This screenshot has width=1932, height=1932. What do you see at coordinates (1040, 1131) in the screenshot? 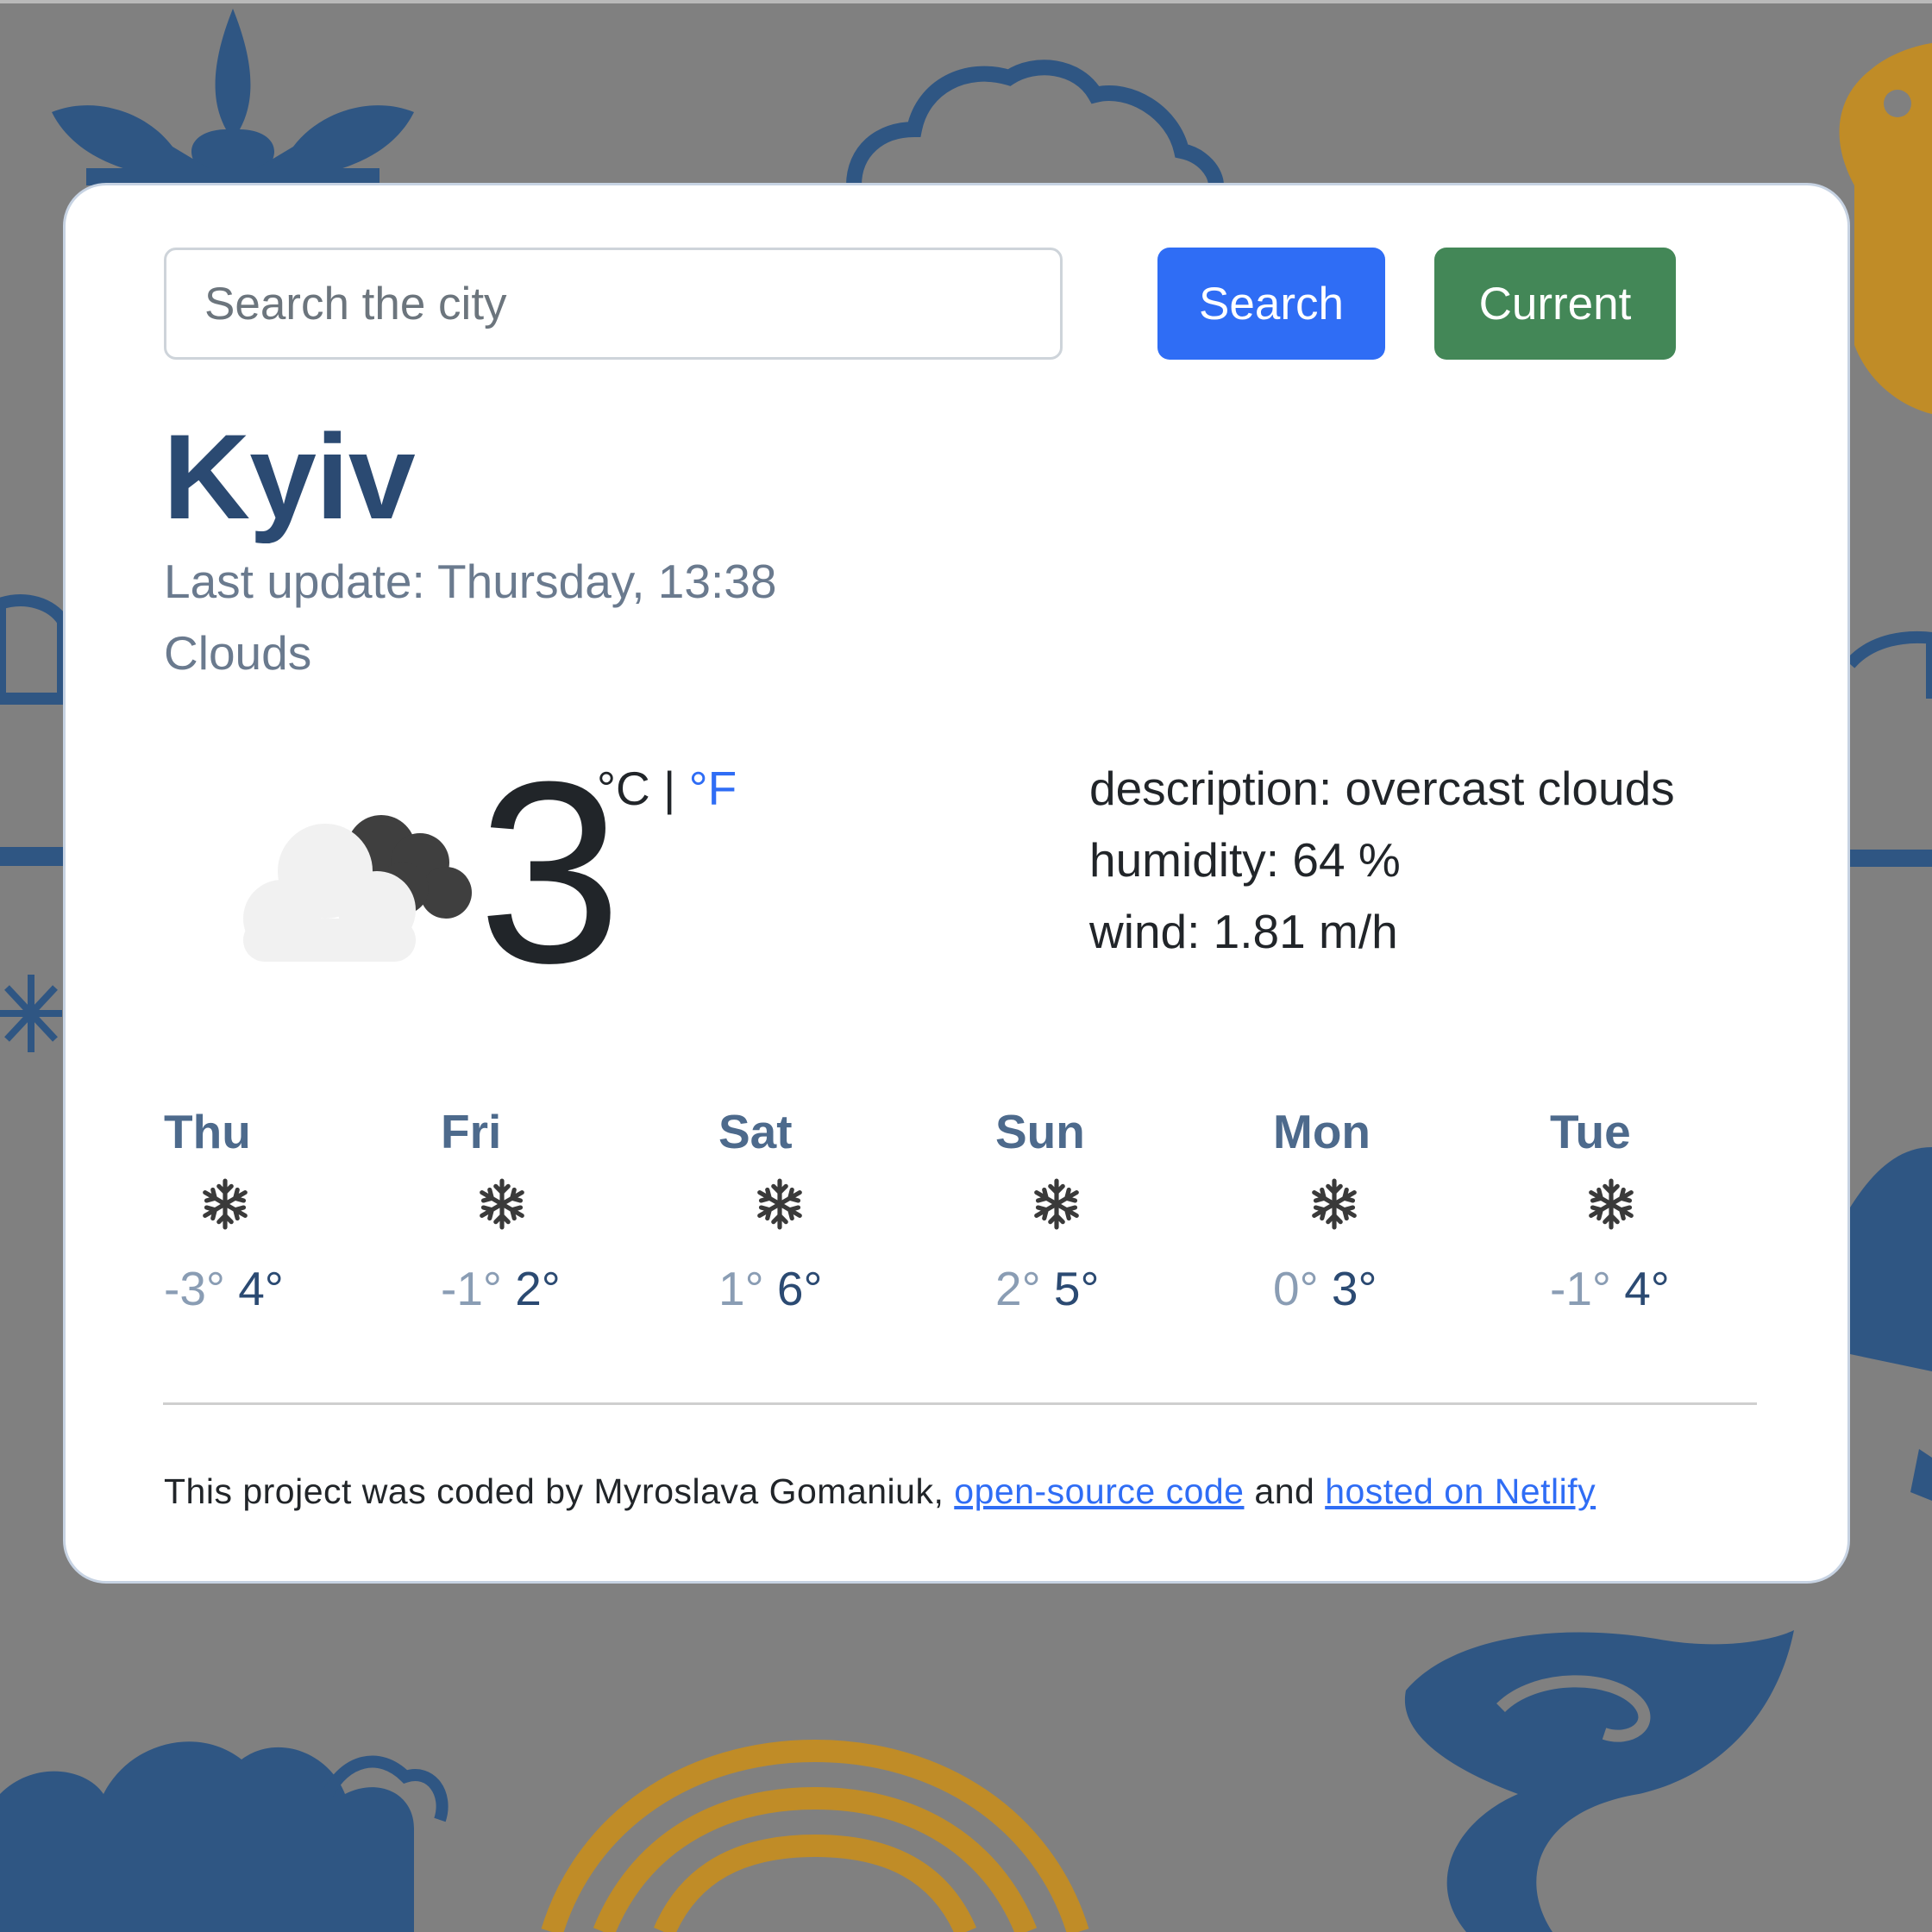
I see `forecast-day-name: Sun` at bounding box center [1040, 1131].